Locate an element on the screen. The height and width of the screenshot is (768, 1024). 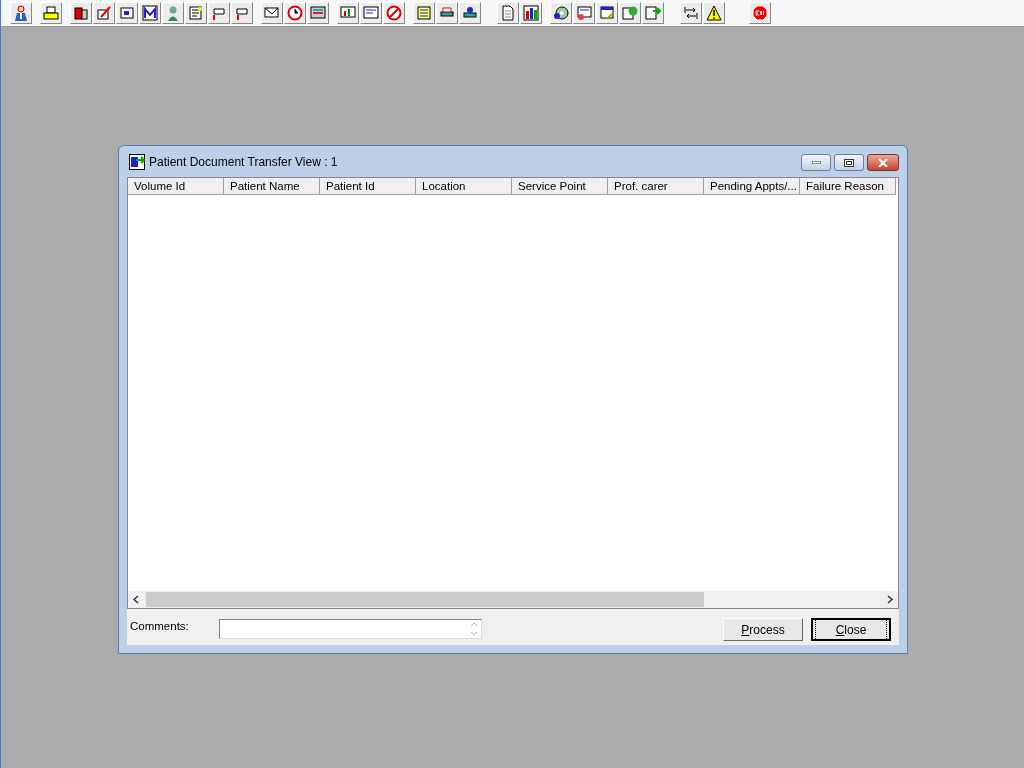
disc-button is located at coordinates (561, 13).